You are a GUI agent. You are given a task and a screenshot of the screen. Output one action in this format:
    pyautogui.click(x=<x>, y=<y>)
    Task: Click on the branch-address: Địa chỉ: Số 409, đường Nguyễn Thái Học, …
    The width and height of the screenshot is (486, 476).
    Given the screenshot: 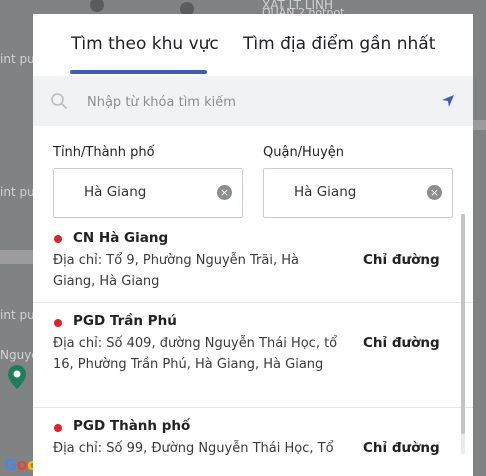 What is the action you would take?
    pyautogui.click(x=195, y=354)
    